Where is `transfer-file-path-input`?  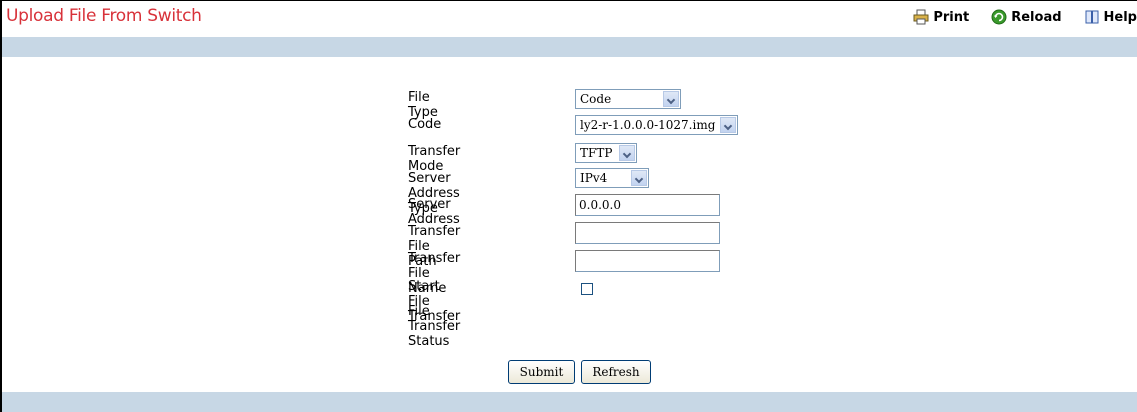 transfer-file-path-input is located at coordinates (647, 233).